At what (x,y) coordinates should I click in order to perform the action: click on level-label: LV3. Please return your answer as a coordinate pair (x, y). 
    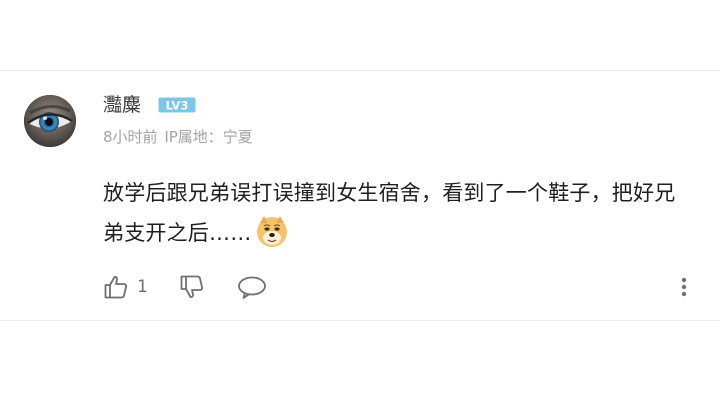
    Looking at the image, I should click on (177, 106).